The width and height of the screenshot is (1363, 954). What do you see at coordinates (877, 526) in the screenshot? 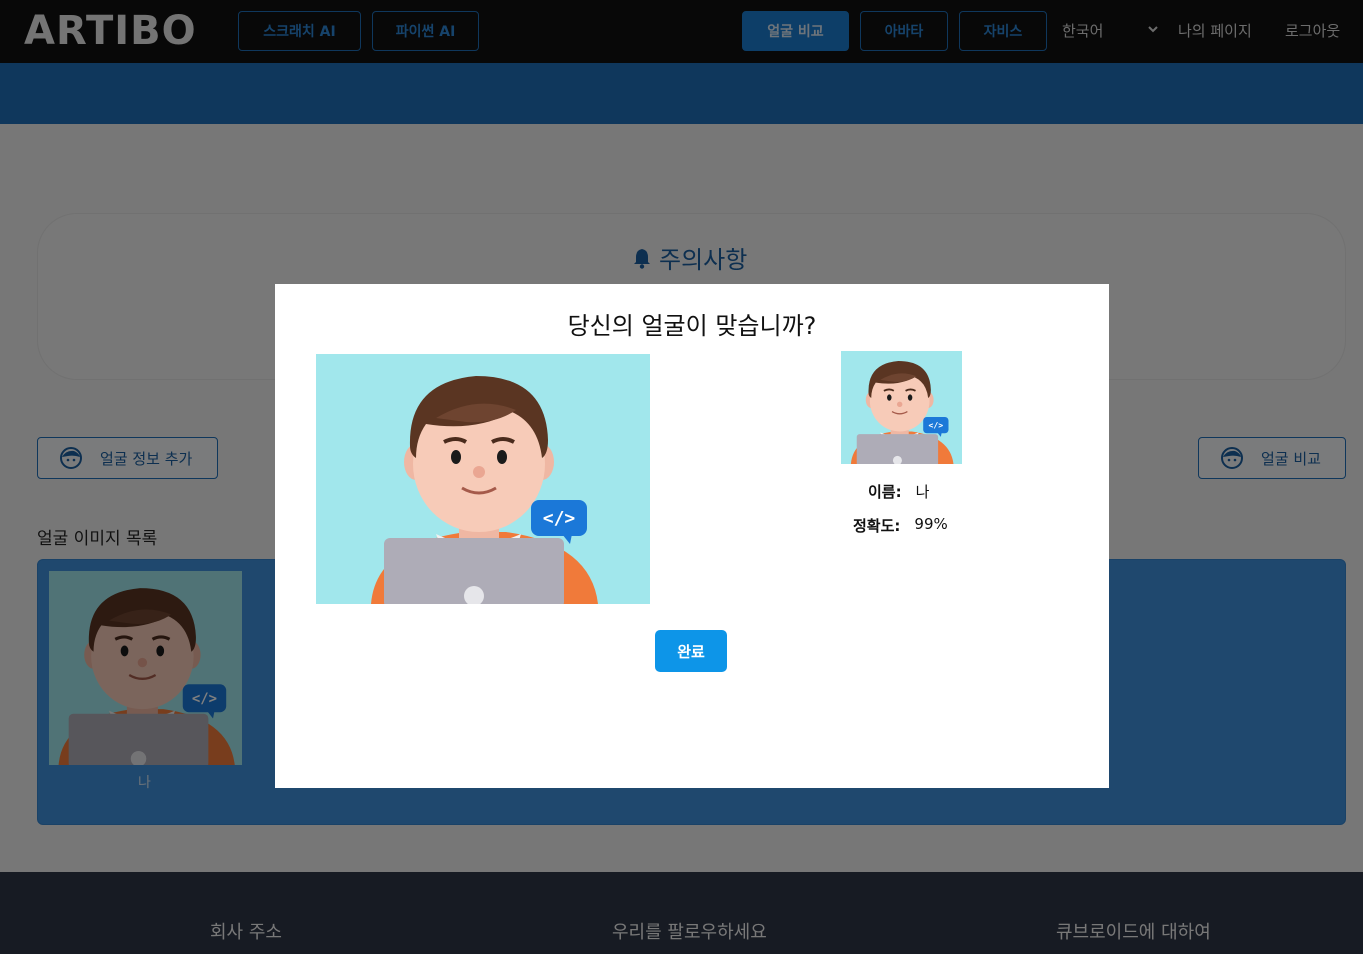
I see `accuracy-label: 정확도:` at bounding box center [877, 526].